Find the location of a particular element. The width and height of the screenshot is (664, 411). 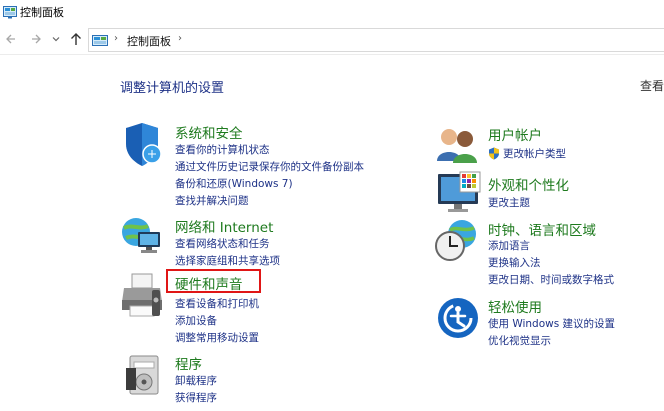

monitor-palette-icon is located at coordinates (459, 195).